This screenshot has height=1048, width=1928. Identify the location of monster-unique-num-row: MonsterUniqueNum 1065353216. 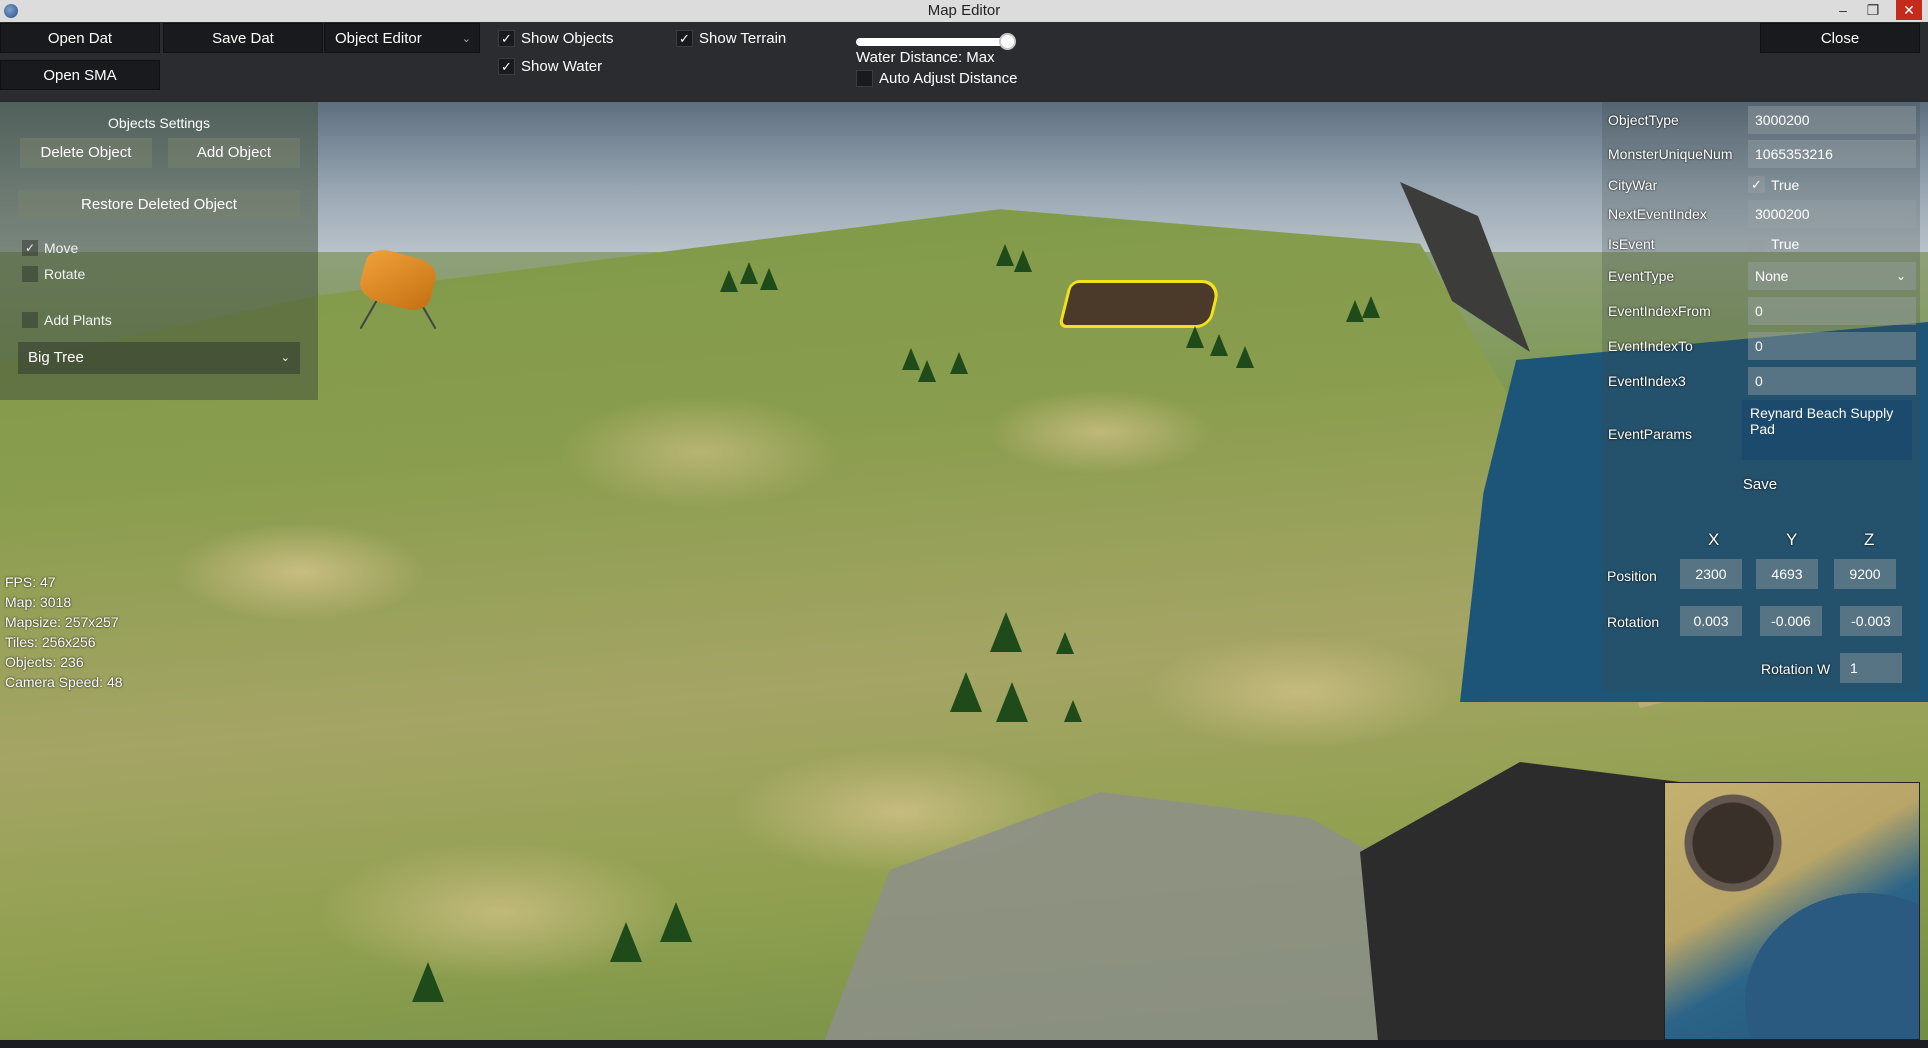
(1763, 154).